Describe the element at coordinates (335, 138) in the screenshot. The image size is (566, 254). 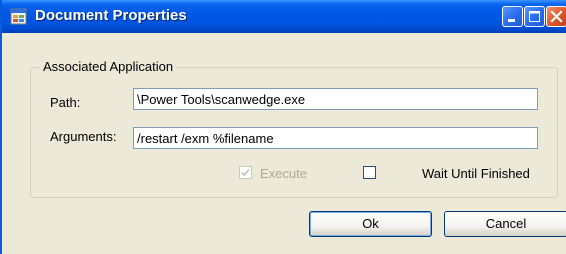
I see `arguments-input: /restart /exm %filename` at that location.